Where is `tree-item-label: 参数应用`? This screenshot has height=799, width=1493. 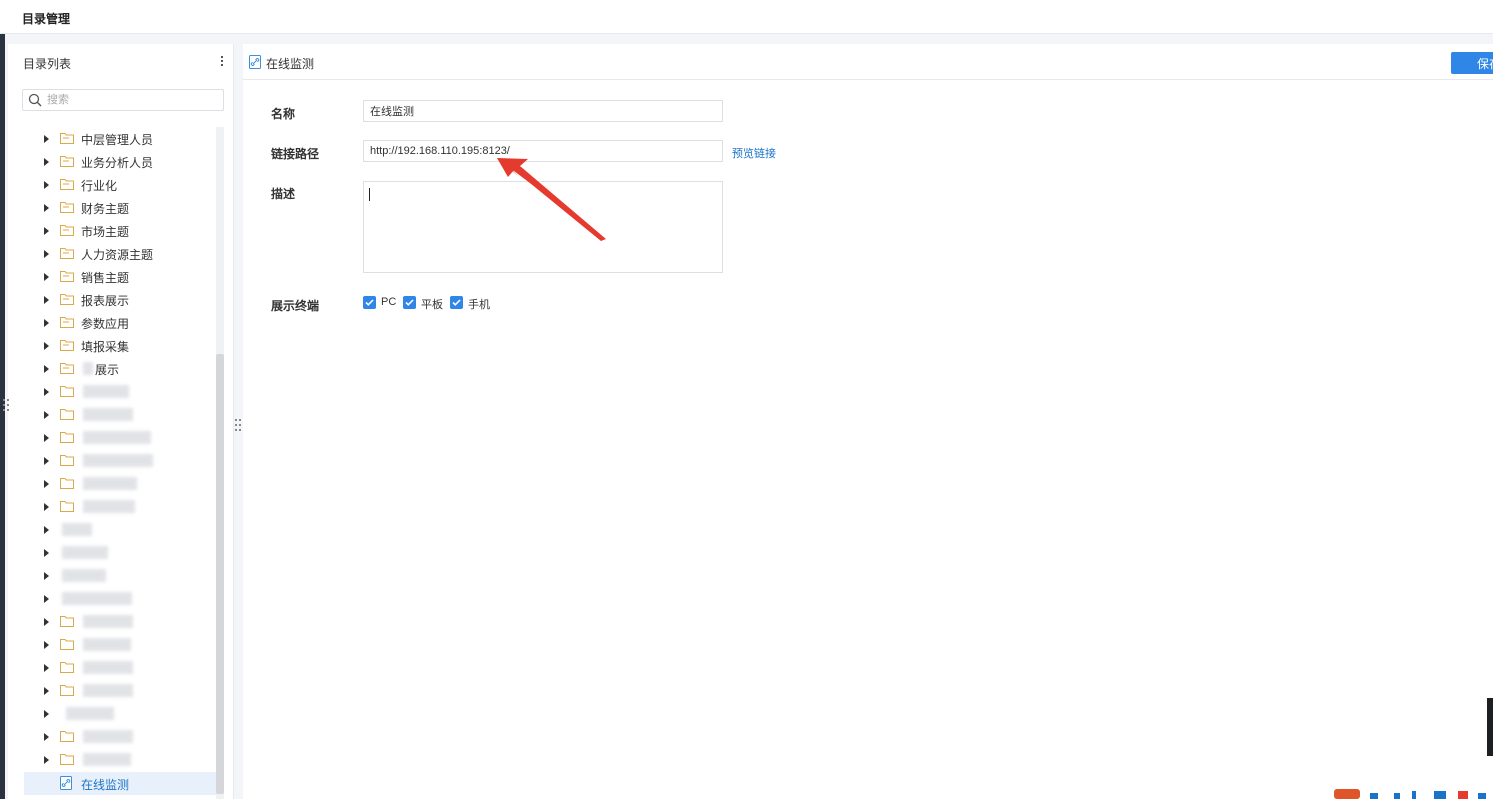
tree-item-label: 参数应用 is located at coordinates (105, 324).